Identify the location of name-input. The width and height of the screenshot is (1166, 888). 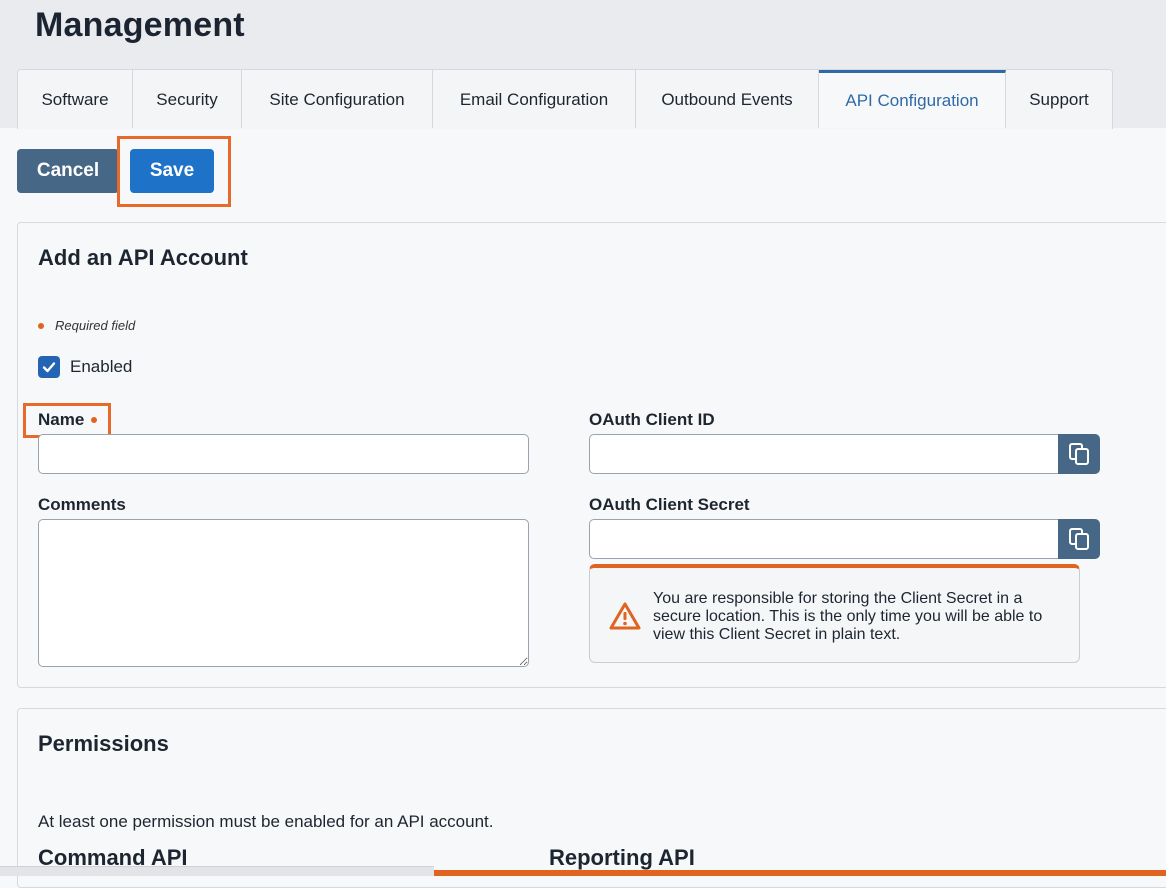
(283, 454).